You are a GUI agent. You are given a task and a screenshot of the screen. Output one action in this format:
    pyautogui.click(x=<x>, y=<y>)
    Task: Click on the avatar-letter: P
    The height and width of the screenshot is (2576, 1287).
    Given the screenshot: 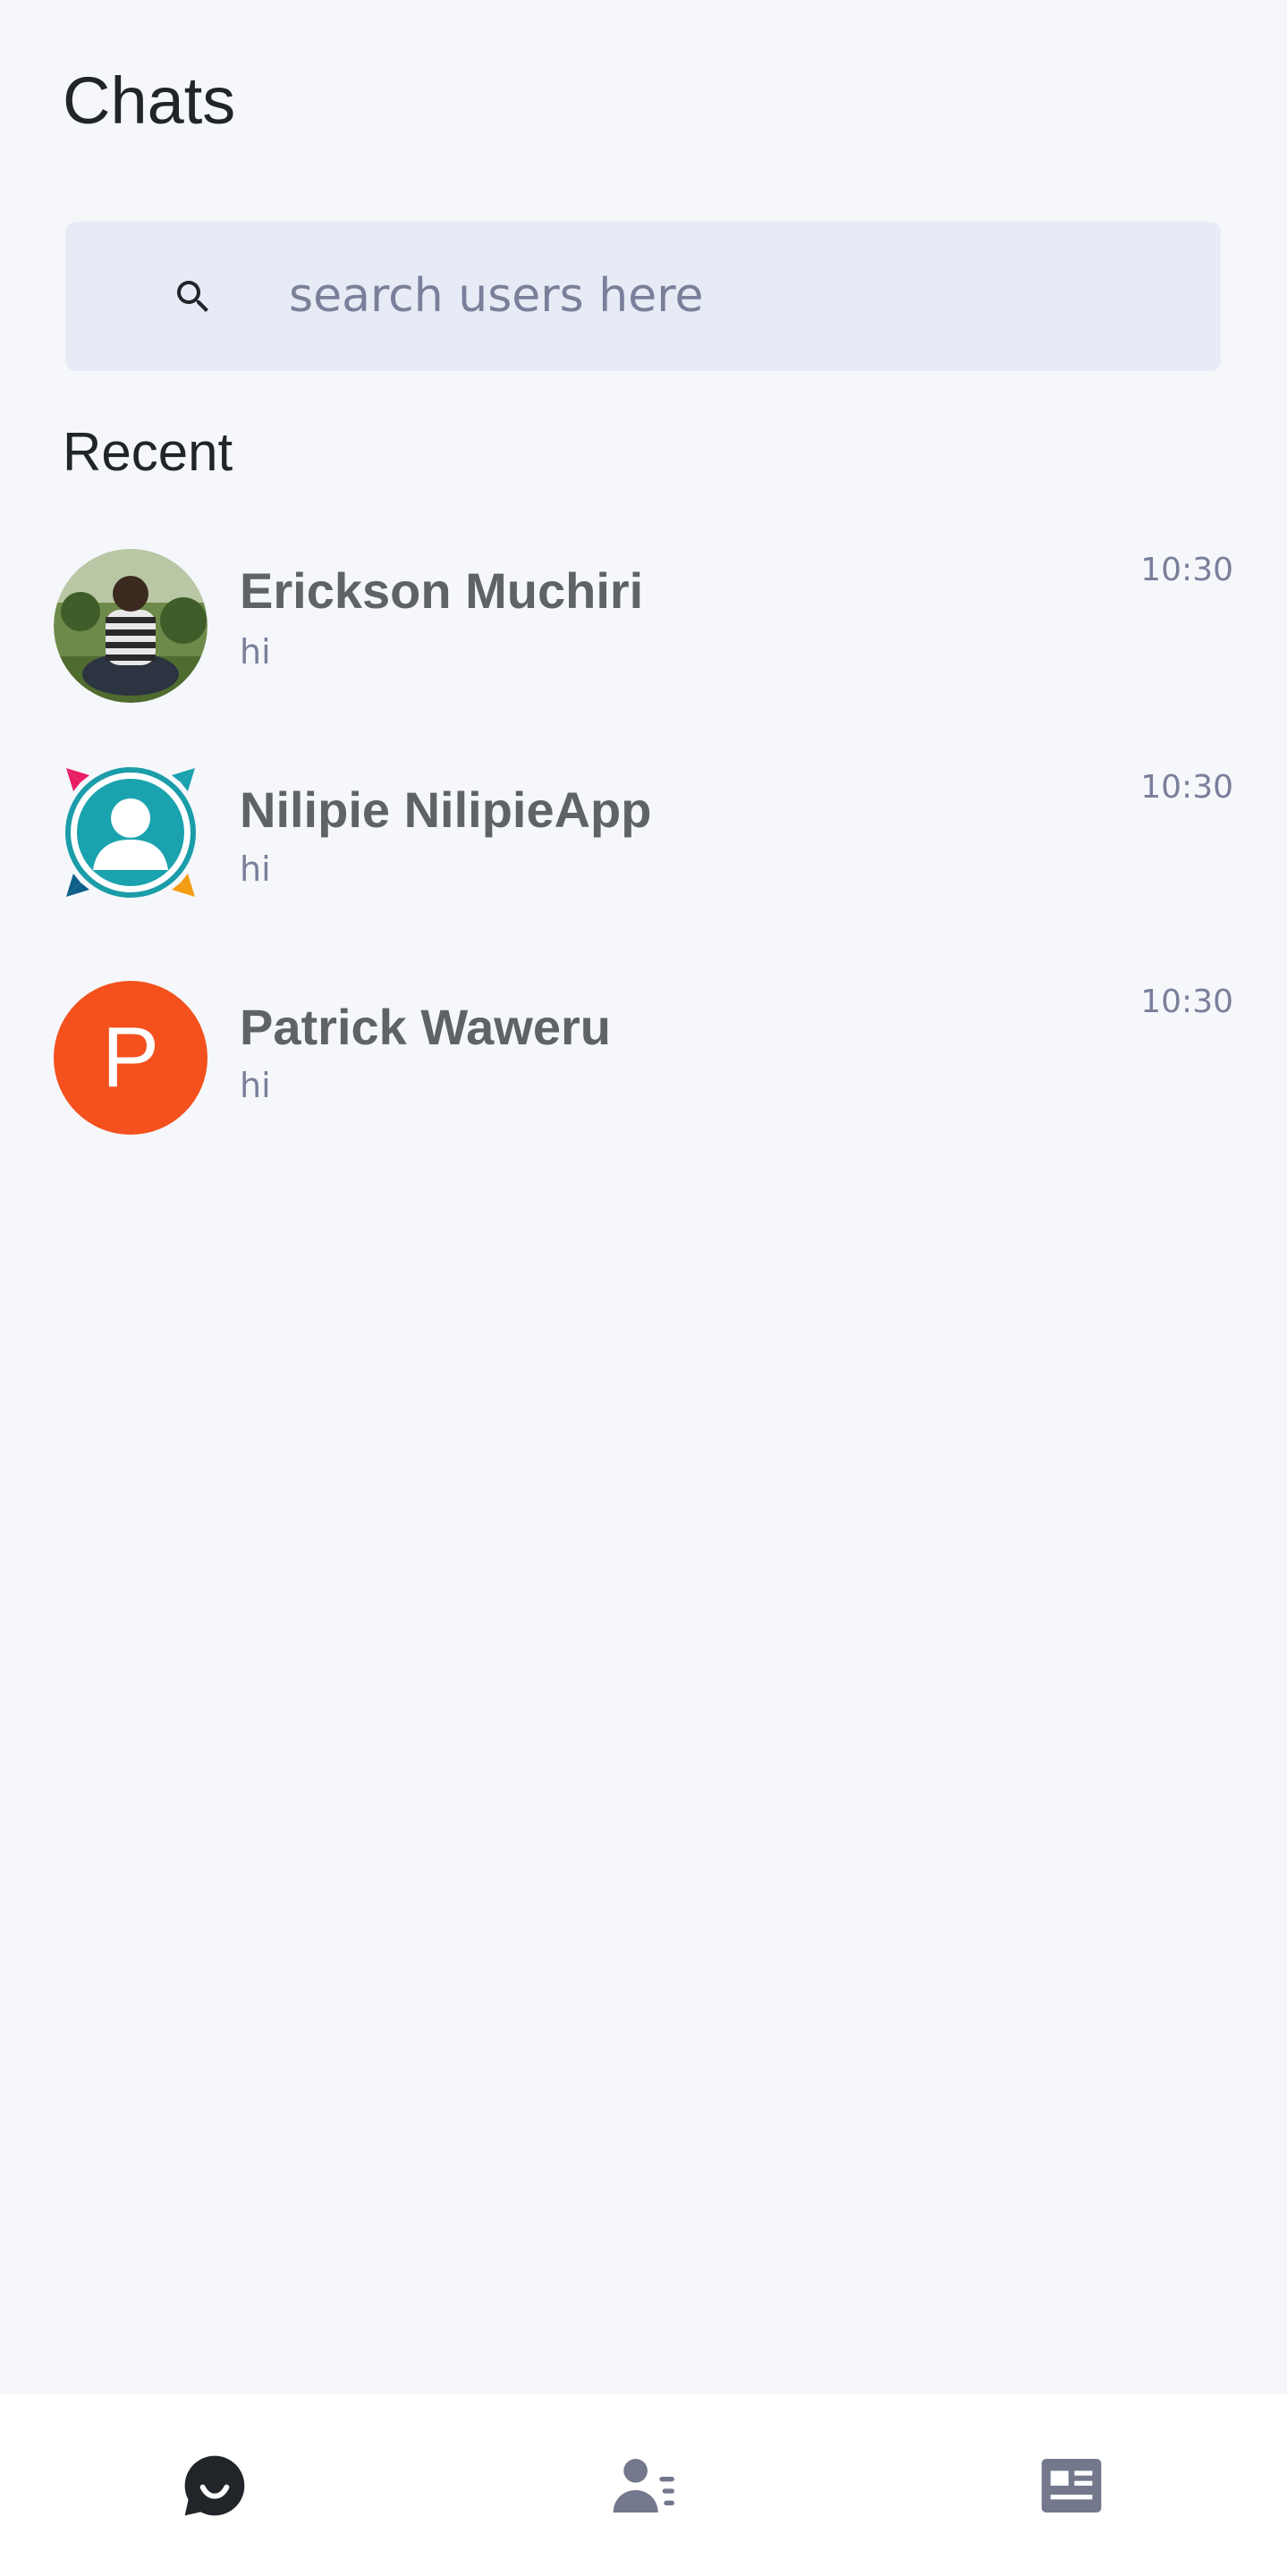 What is the action you would take?
    pyautogui.click(x=130, y=1057)
    